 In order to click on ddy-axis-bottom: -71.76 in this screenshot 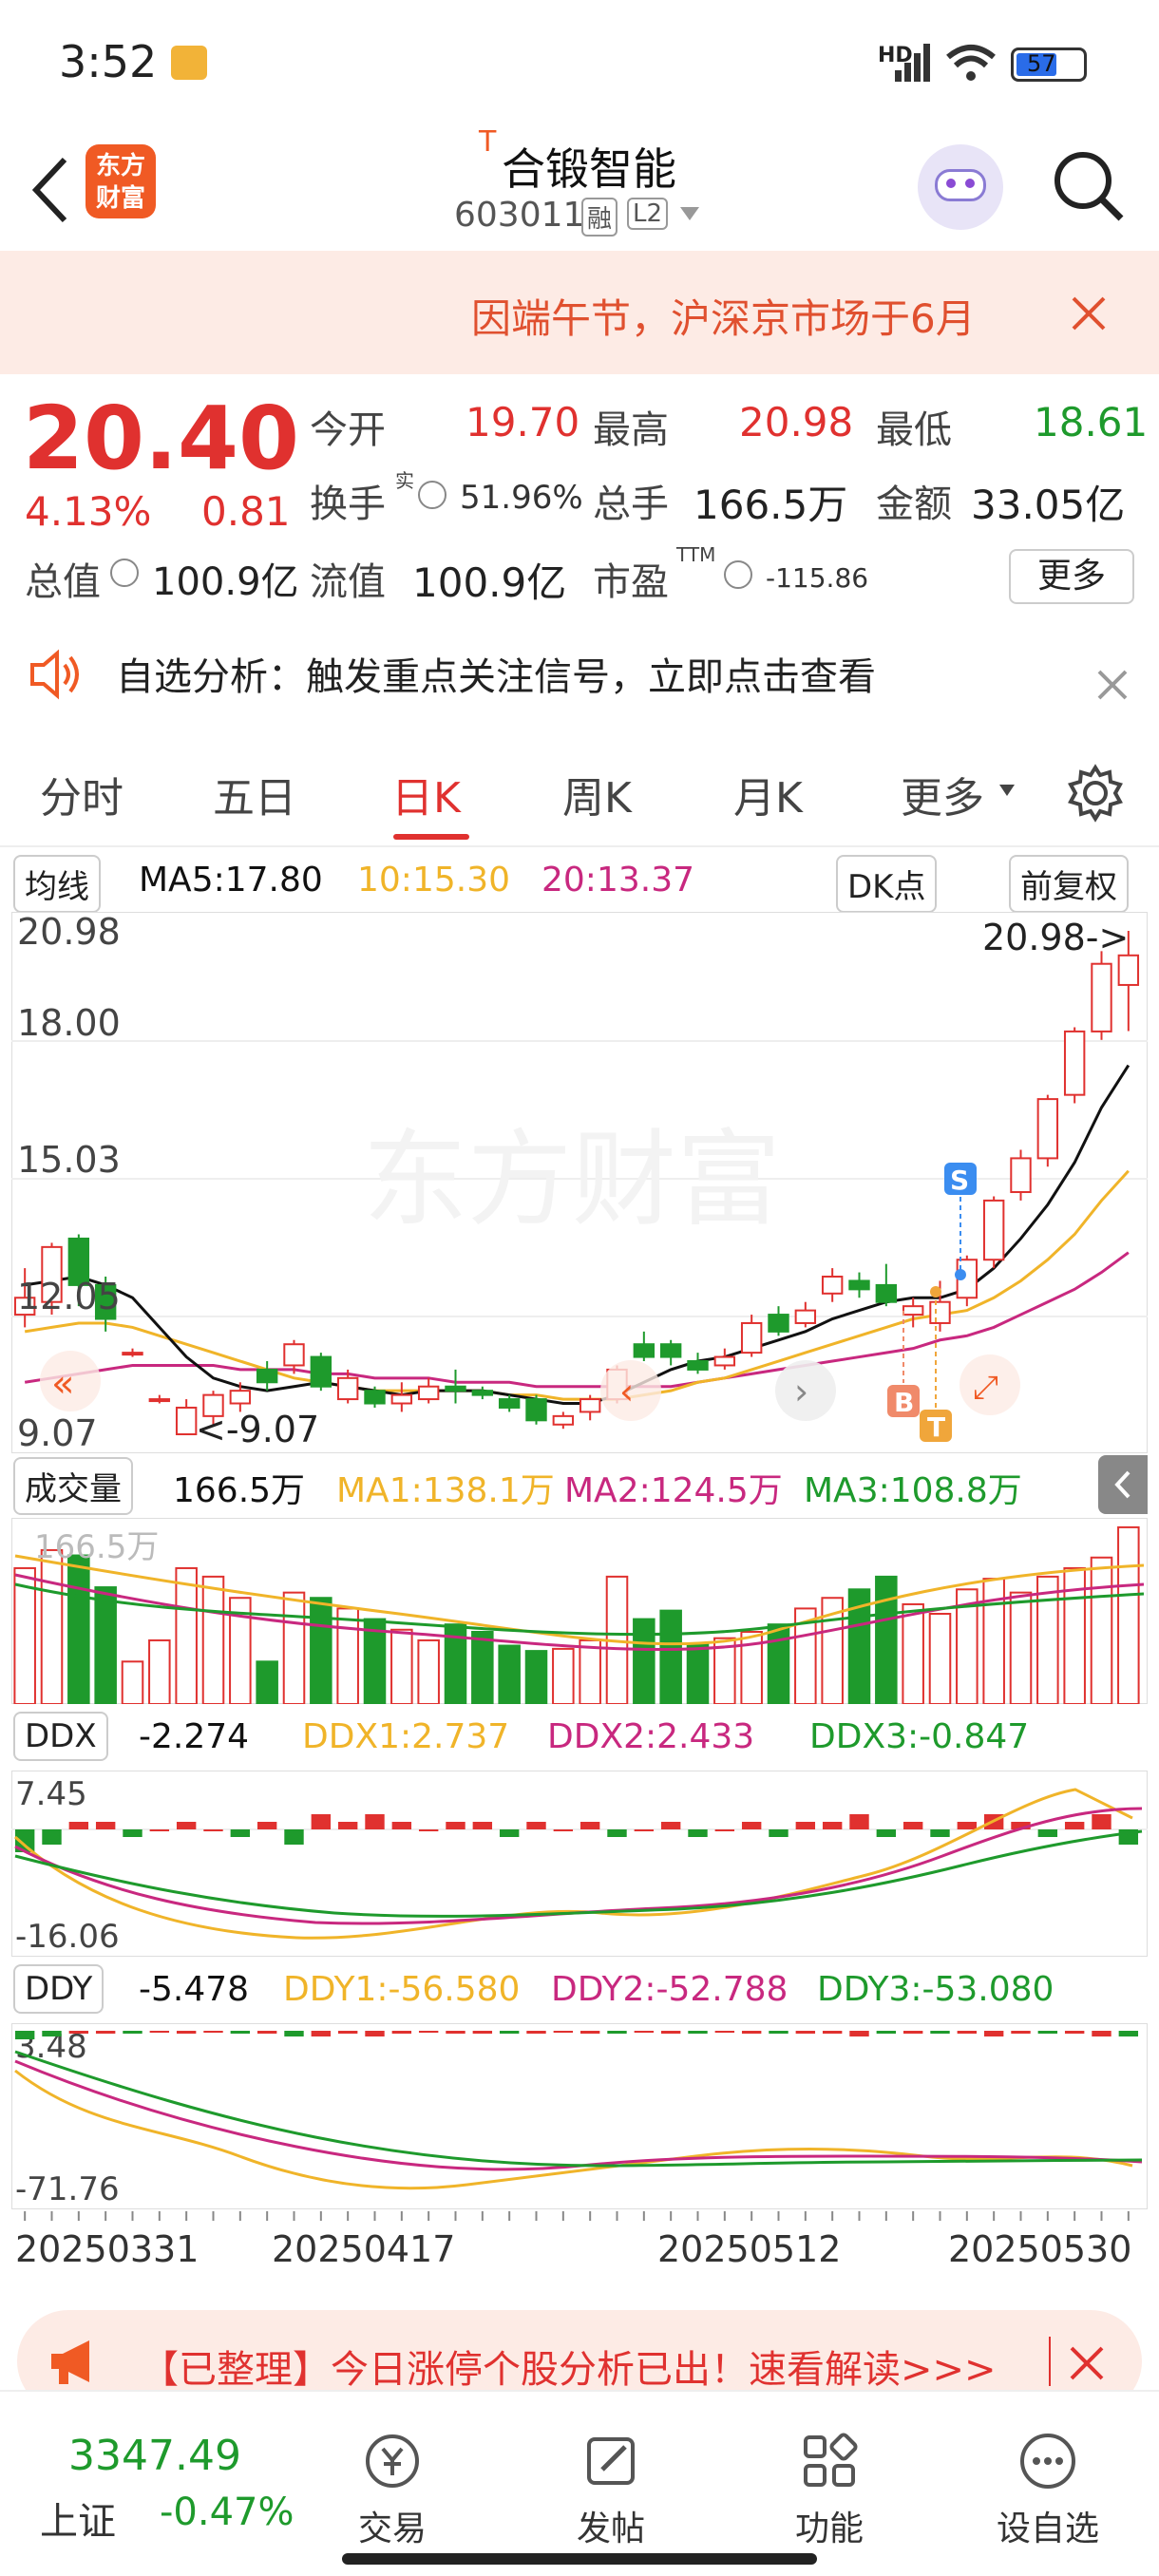, I will do `click(67, 2189)`.